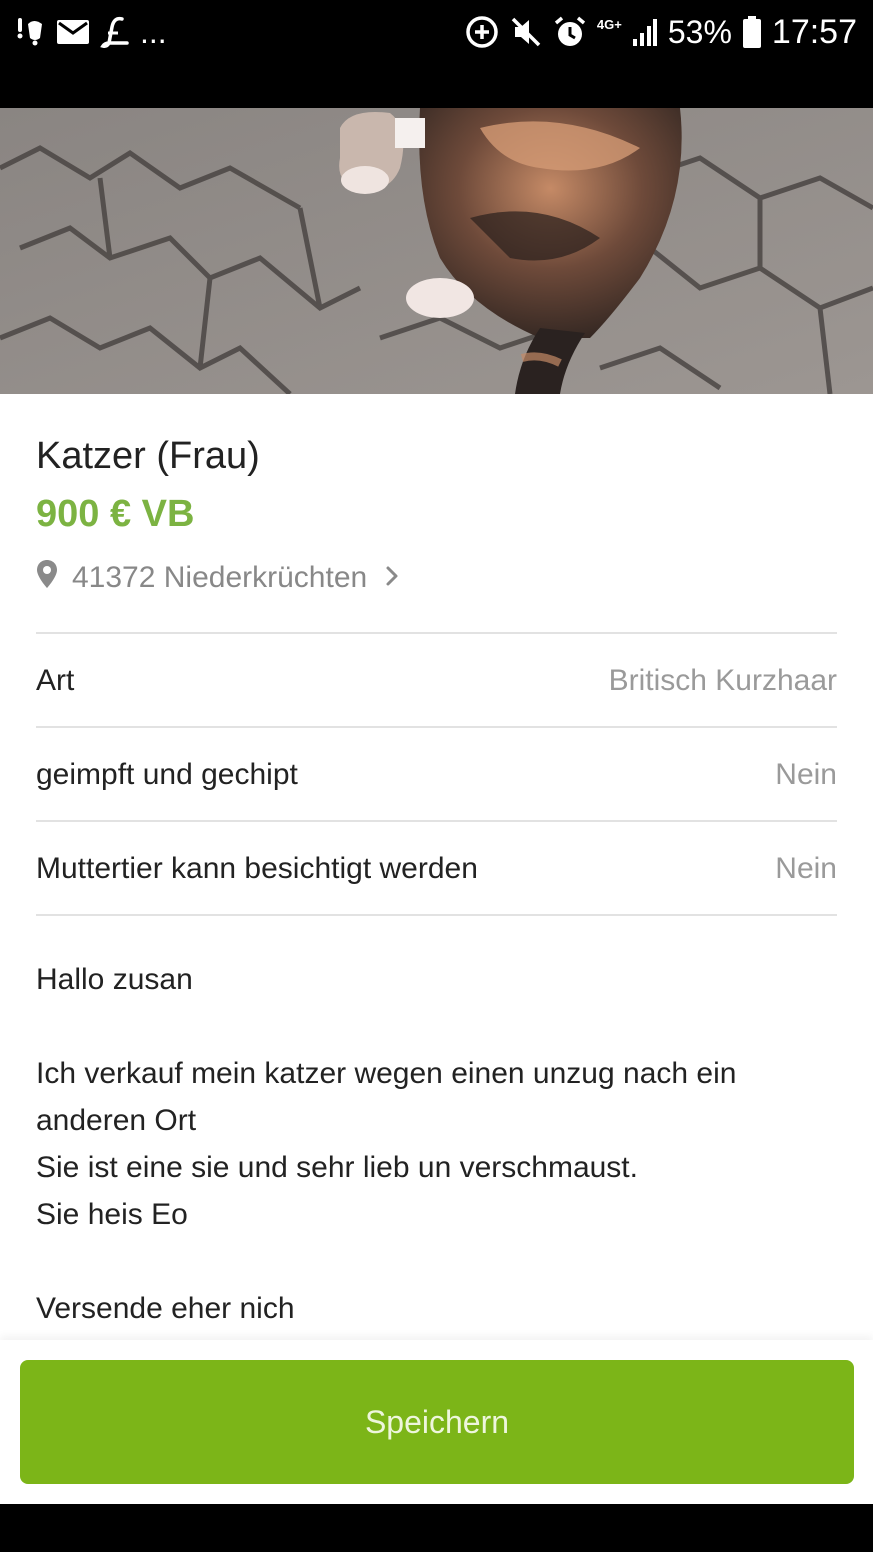  What do you see at coordinates (115, 32) in the screenshot?
I see `script-l-icon` at bounding box center [115, 32].